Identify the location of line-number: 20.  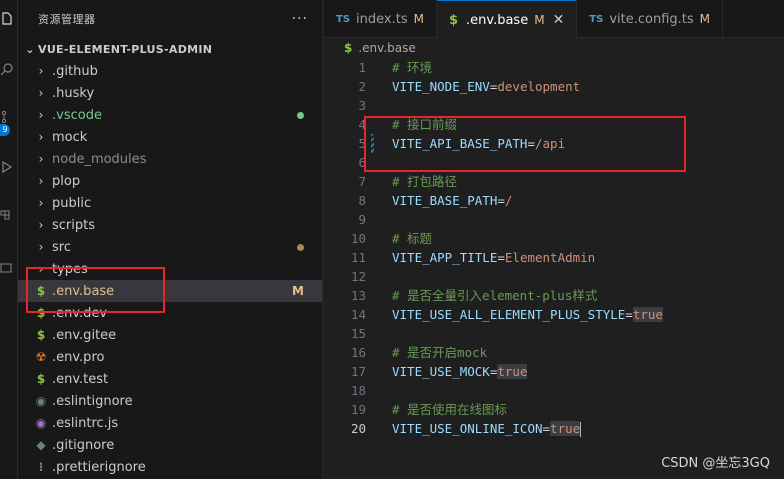
(358, 428).